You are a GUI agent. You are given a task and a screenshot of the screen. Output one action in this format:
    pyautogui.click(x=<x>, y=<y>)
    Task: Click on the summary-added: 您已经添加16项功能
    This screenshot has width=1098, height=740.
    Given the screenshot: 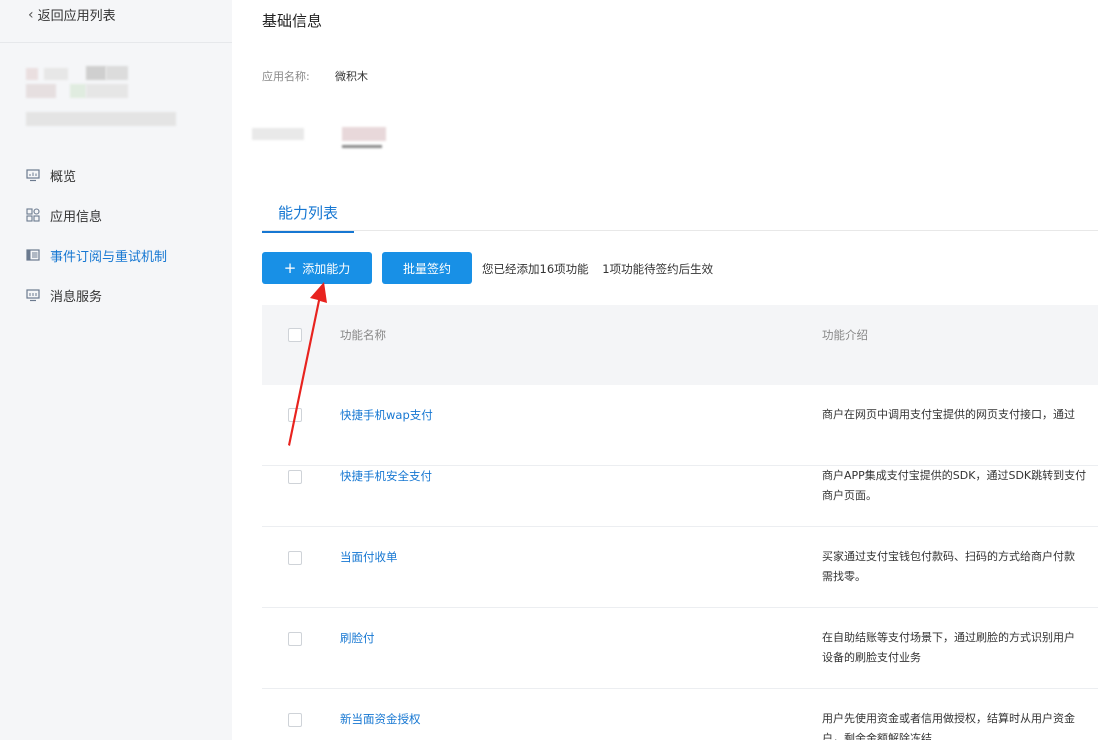 What is the action you would take?
    pyautogui.click(x=535, y=269)
    